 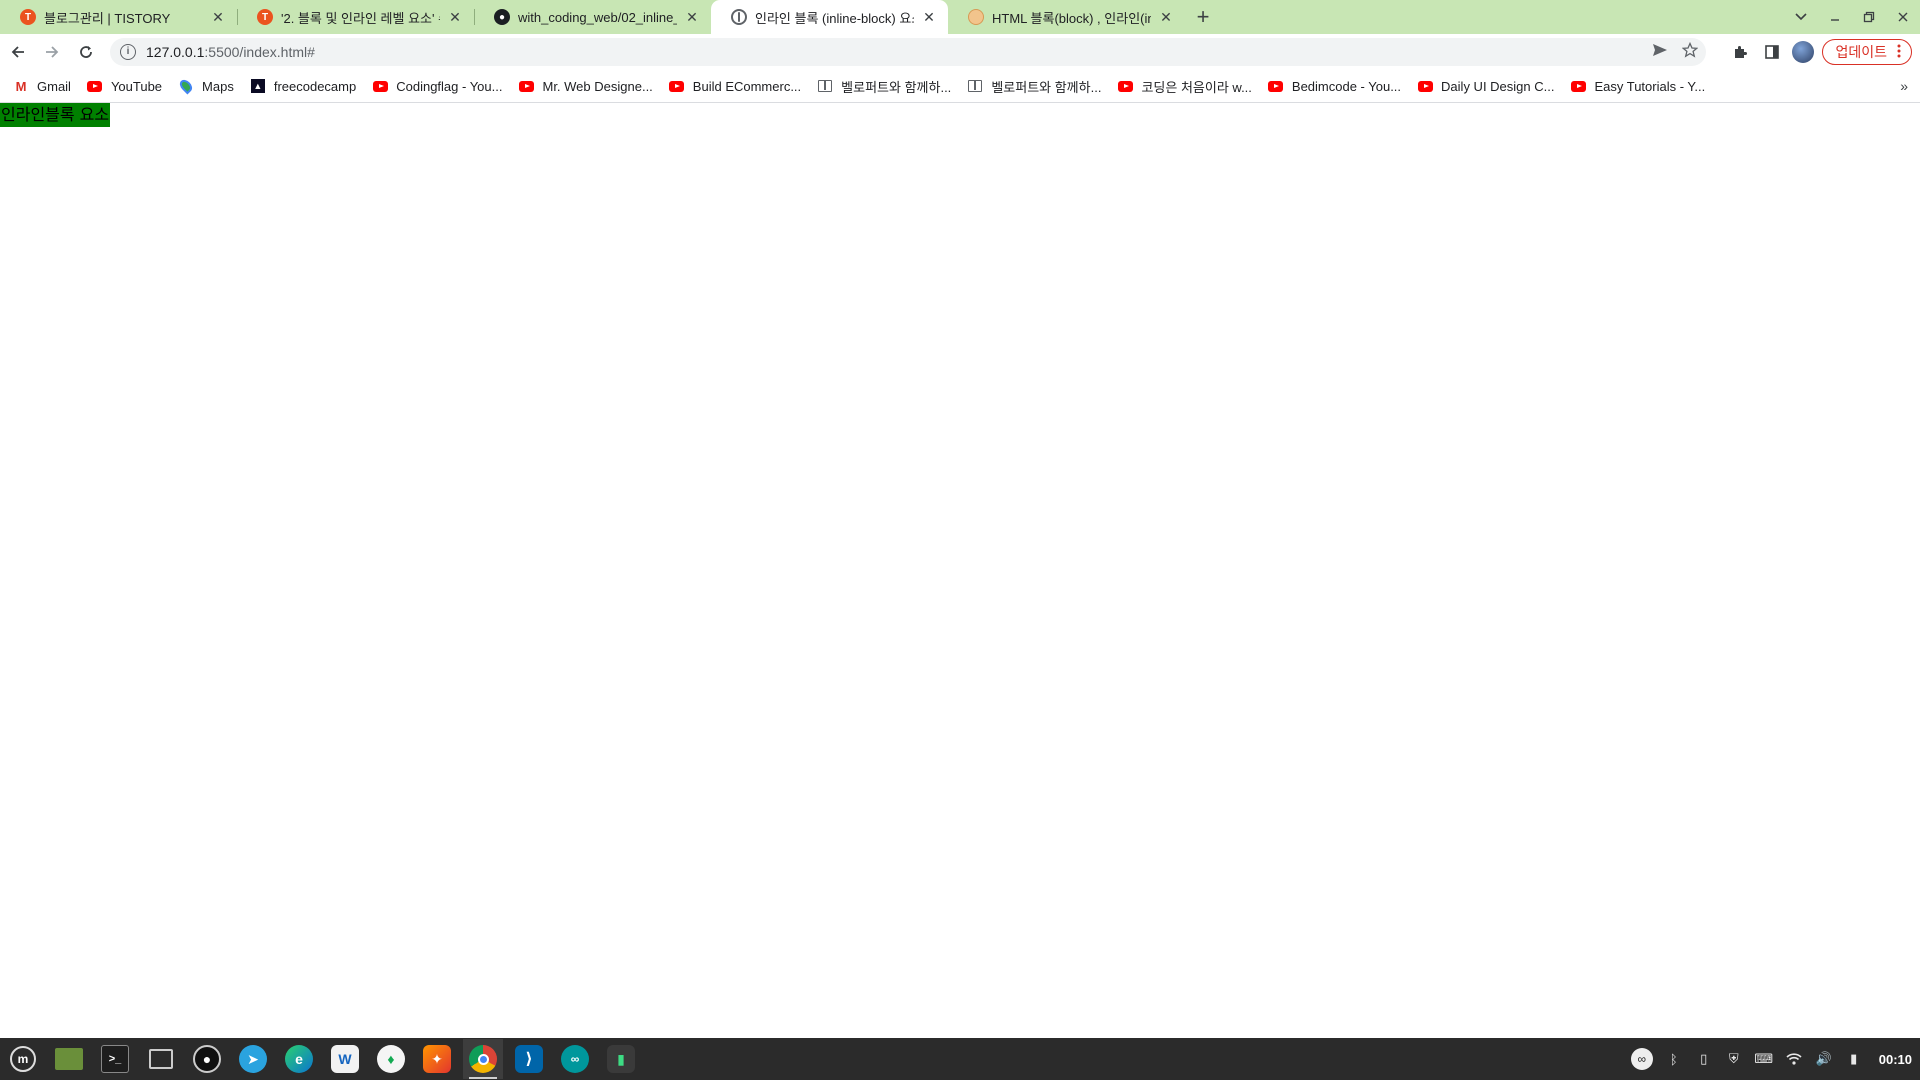 I want to click on forward-button, so click(x=52, y=52).